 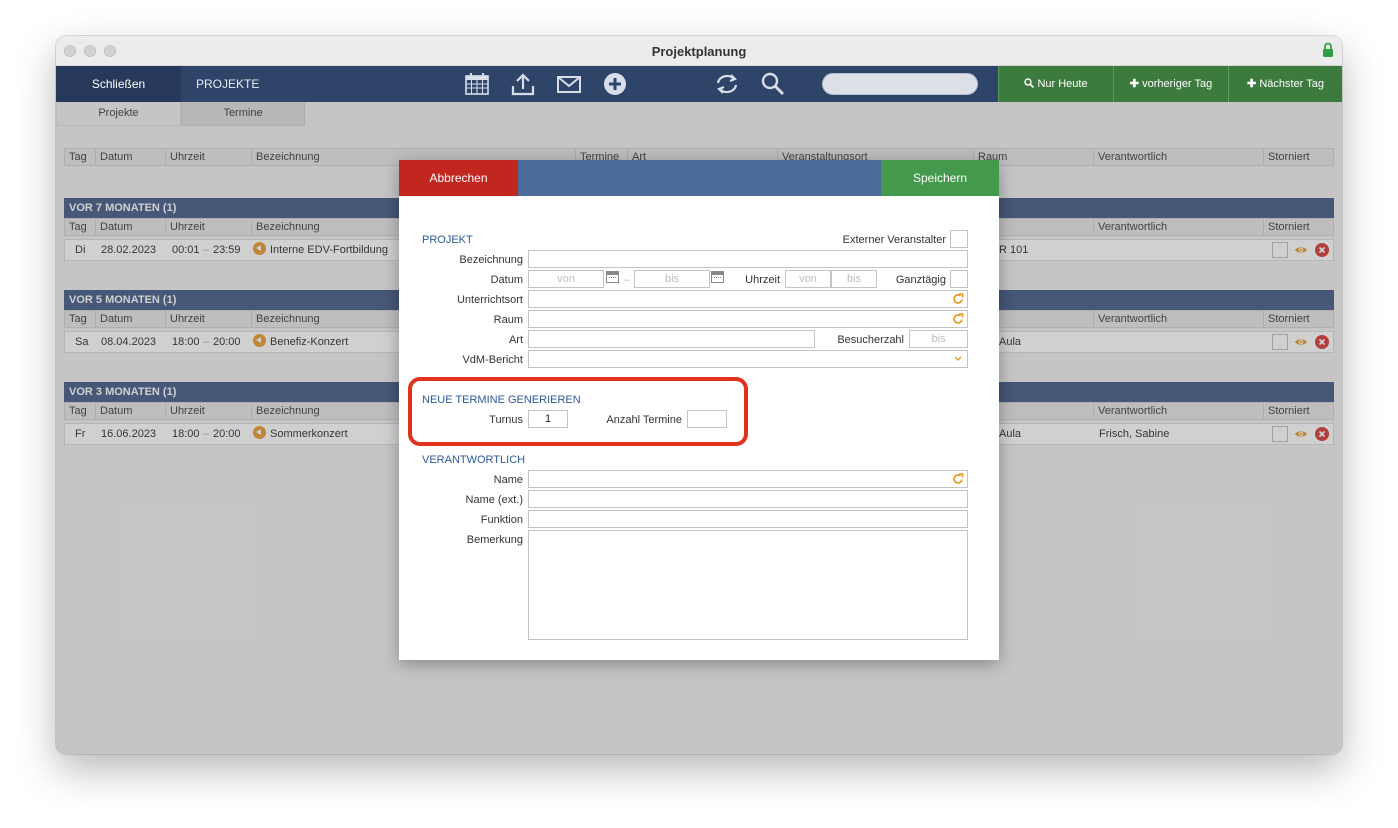 I want to click on raum-label: Raum, so click(x=508, y=320).